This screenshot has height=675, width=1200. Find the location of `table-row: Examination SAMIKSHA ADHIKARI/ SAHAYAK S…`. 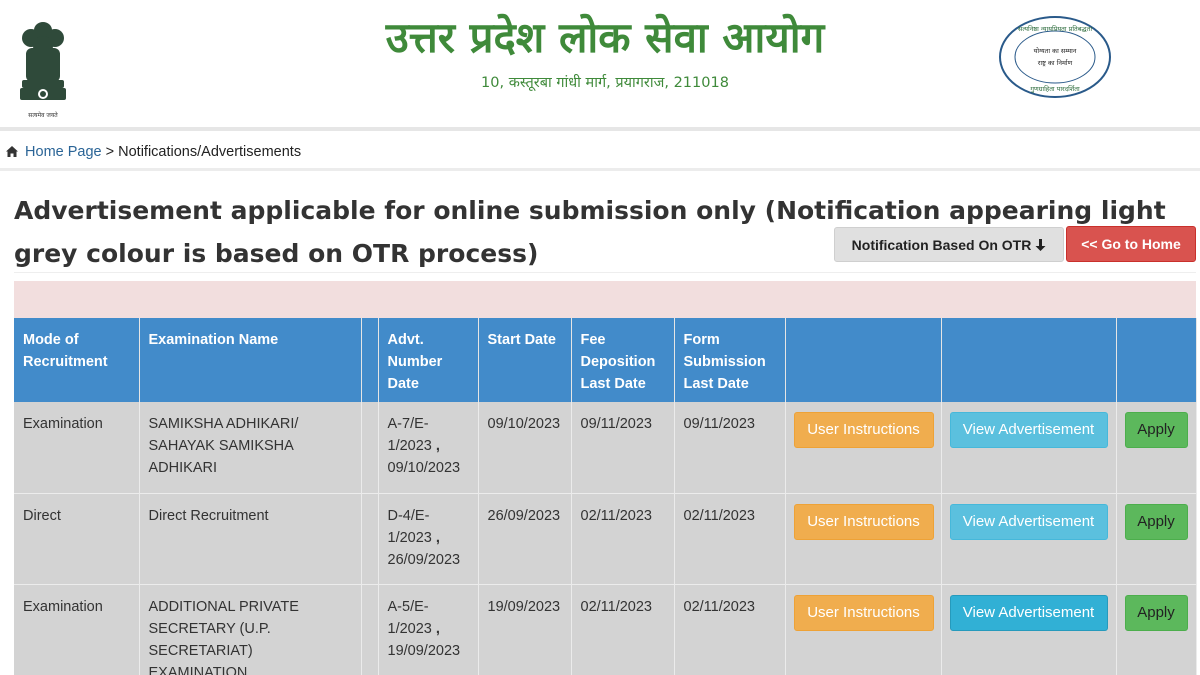

table-row: Examination SAMIKSHA ADHIKARI/ SAHAYAK S… is located at coordinates (605, 447).